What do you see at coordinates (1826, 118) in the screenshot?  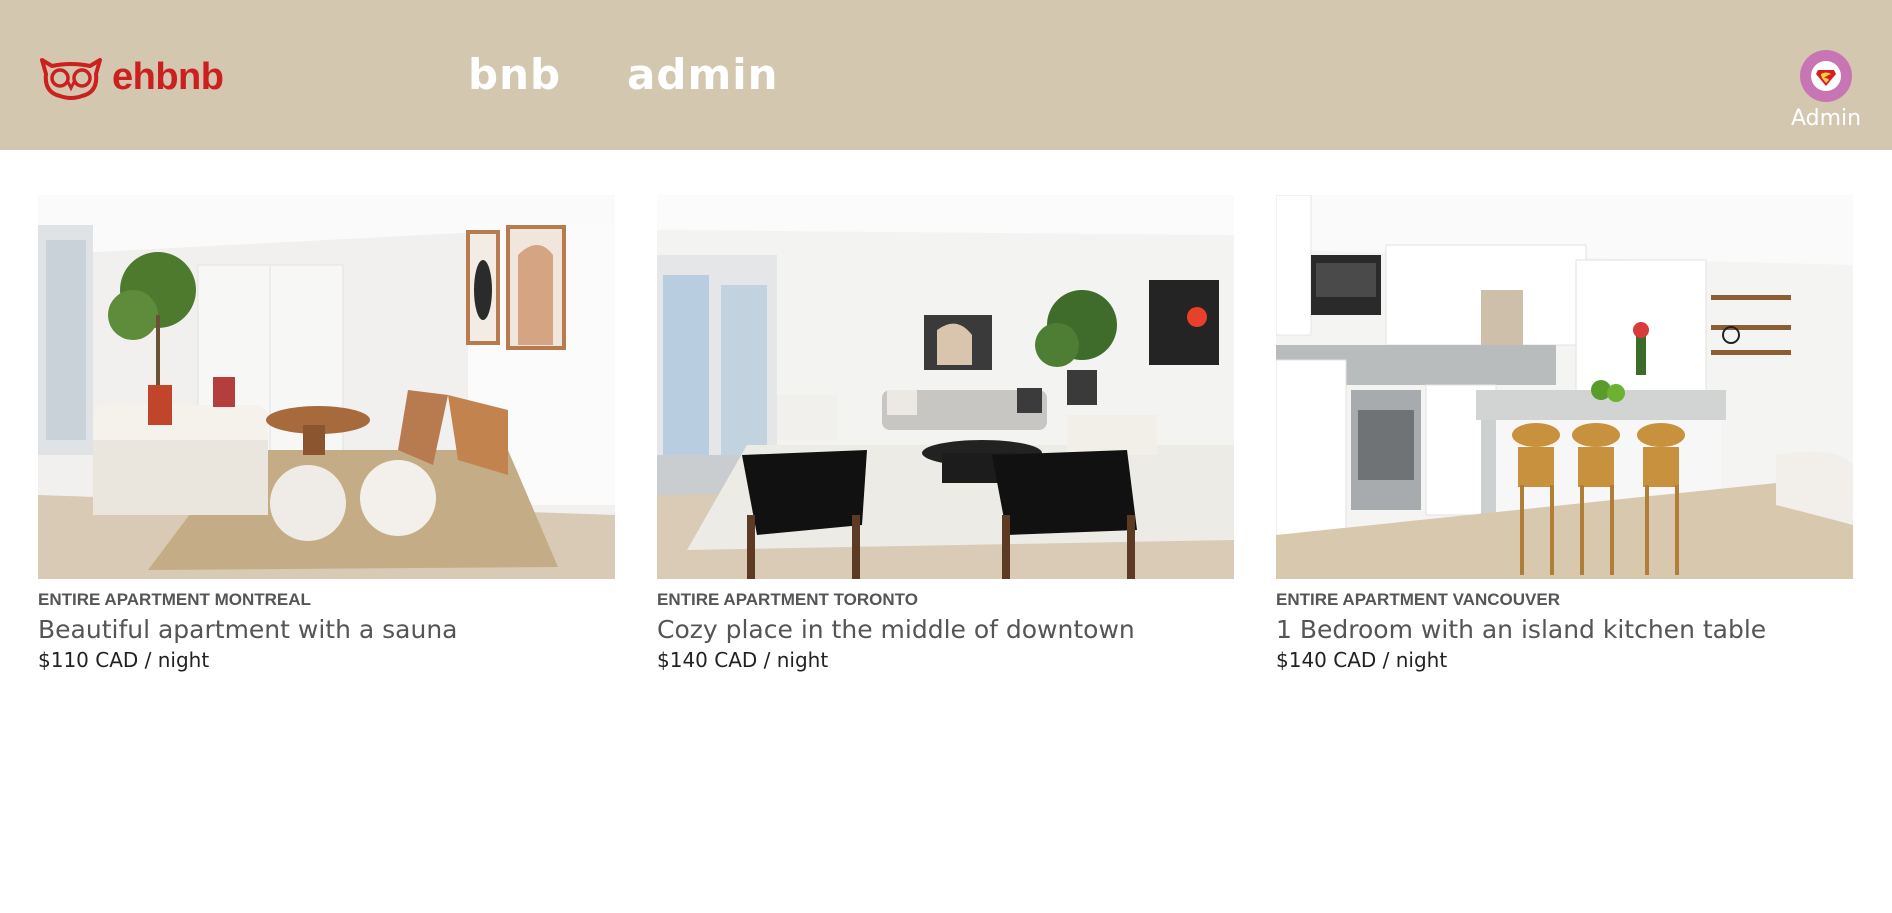 I see `user-label: Admin` at bounding box center [1826, 118].